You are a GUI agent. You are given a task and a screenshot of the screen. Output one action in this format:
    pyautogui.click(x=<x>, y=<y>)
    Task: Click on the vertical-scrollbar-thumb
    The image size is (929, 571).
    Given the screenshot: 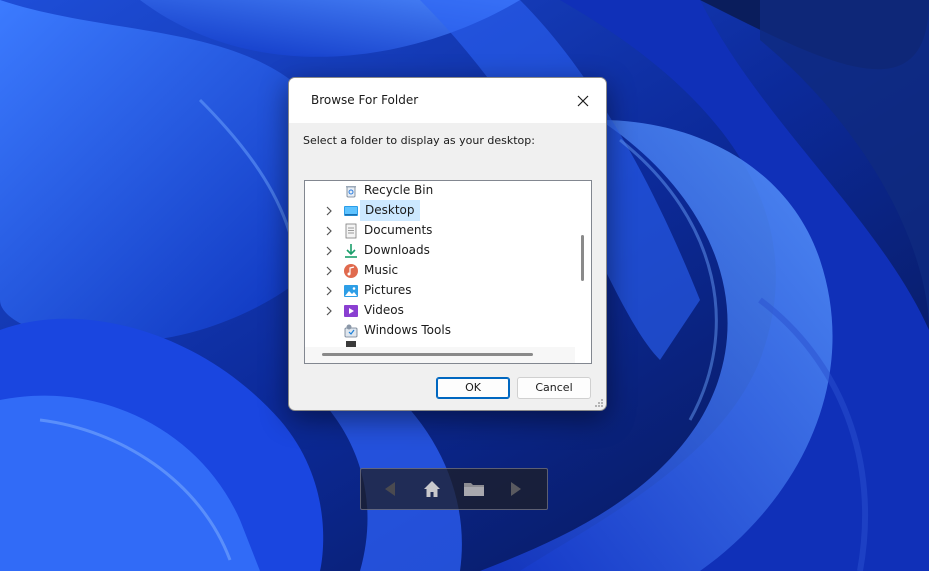 What is the action you would take?
    pyautogui.click(x=582, y=258)
    